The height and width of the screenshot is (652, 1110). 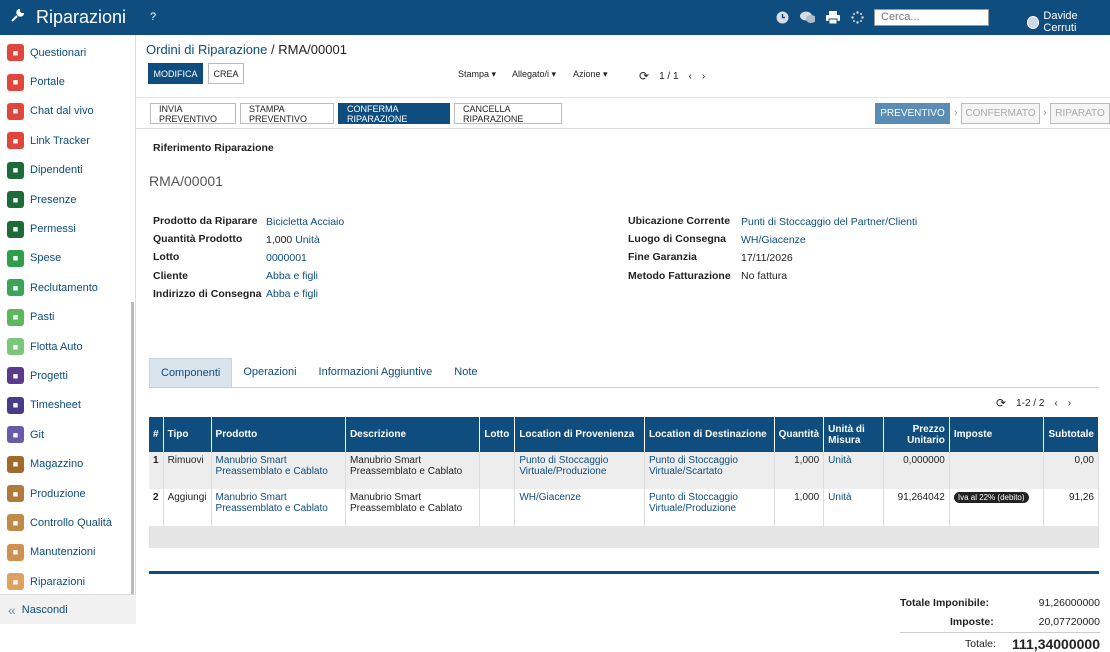 What do you see at coordinates (997, 507) in the screenshot?
I see `cell-tax: Iva al 22% (debito)` at bounding box center [997, 507].